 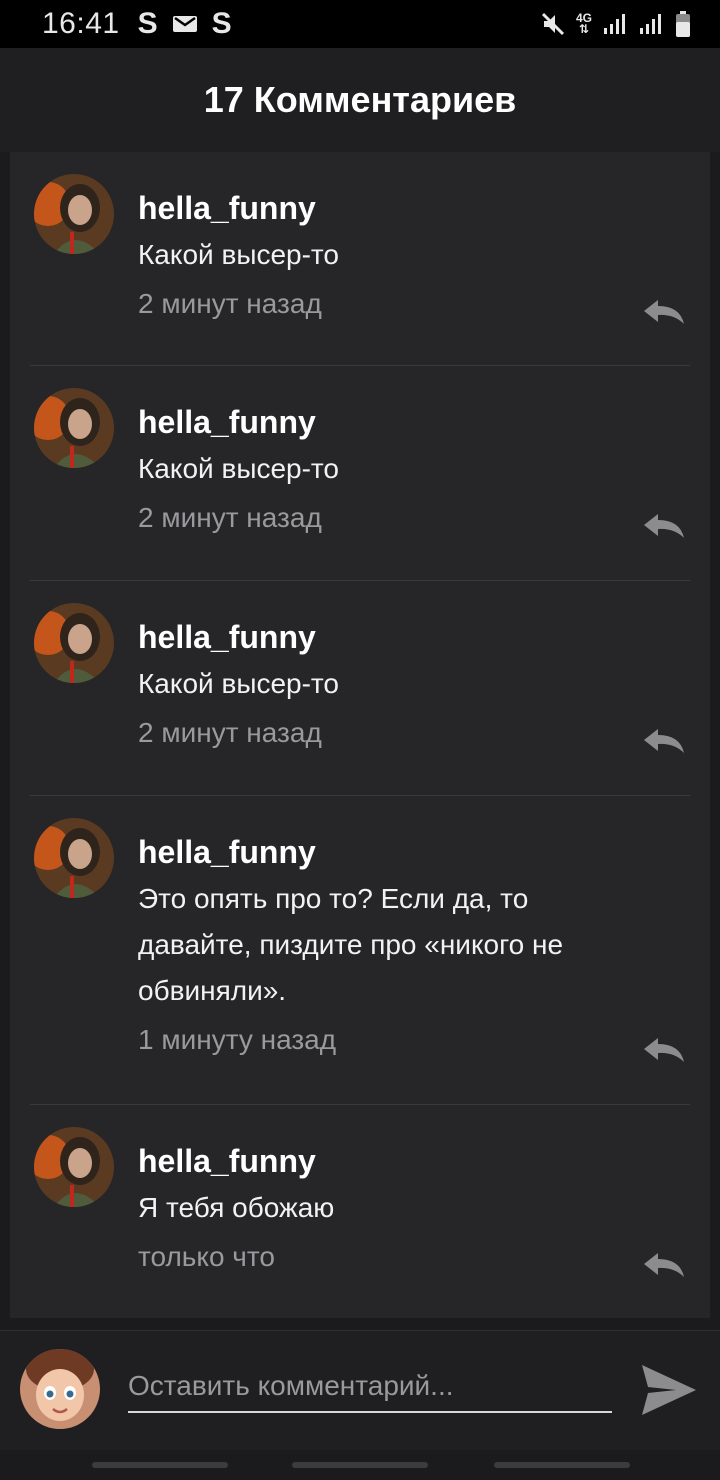 I want to click on comment-compose-bar, so click(x=360, y=1390).